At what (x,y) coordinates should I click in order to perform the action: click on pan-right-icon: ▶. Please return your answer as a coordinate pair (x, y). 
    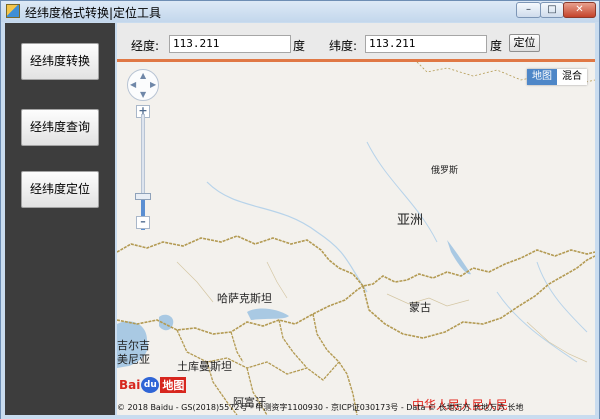
    Looking at the image, I should click on (153, 85).